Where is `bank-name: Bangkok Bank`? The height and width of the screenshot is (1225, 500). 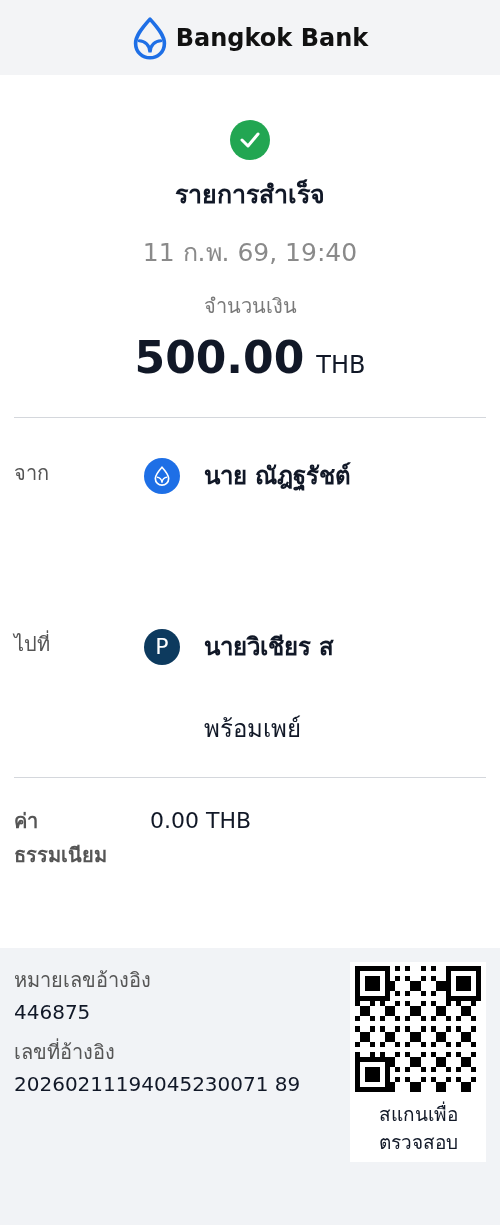 bank-name: Bangkok Bank is located at coordinates (272, 38).